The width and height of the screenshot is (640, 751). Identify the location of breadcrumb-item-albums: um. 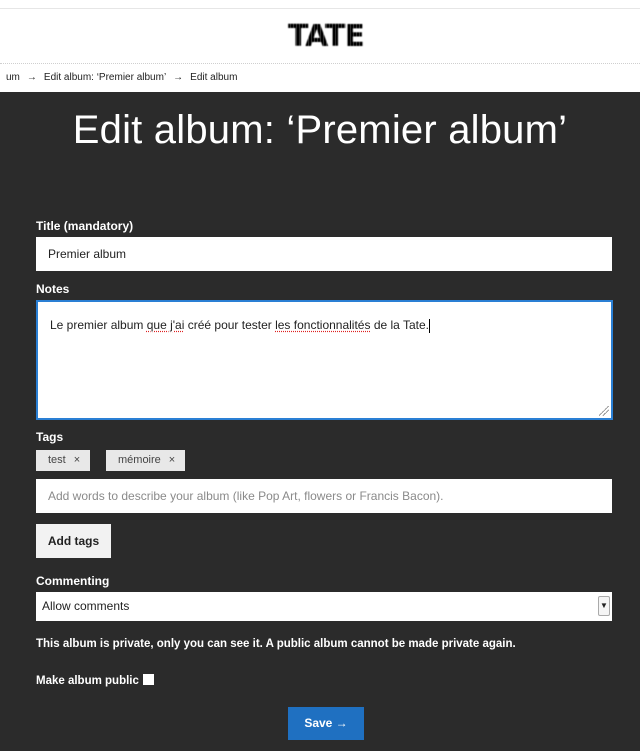
(13, 77).